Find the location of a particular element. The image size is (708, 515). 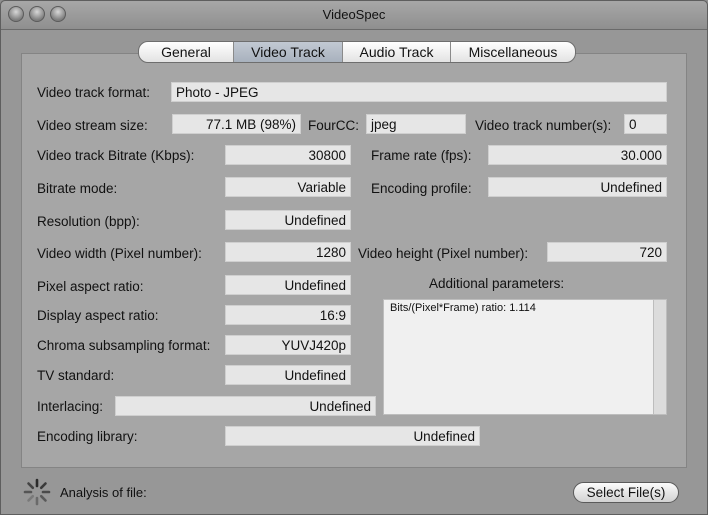

analysis-status-label: Analysis of file: is located at coordinates (103, 492).